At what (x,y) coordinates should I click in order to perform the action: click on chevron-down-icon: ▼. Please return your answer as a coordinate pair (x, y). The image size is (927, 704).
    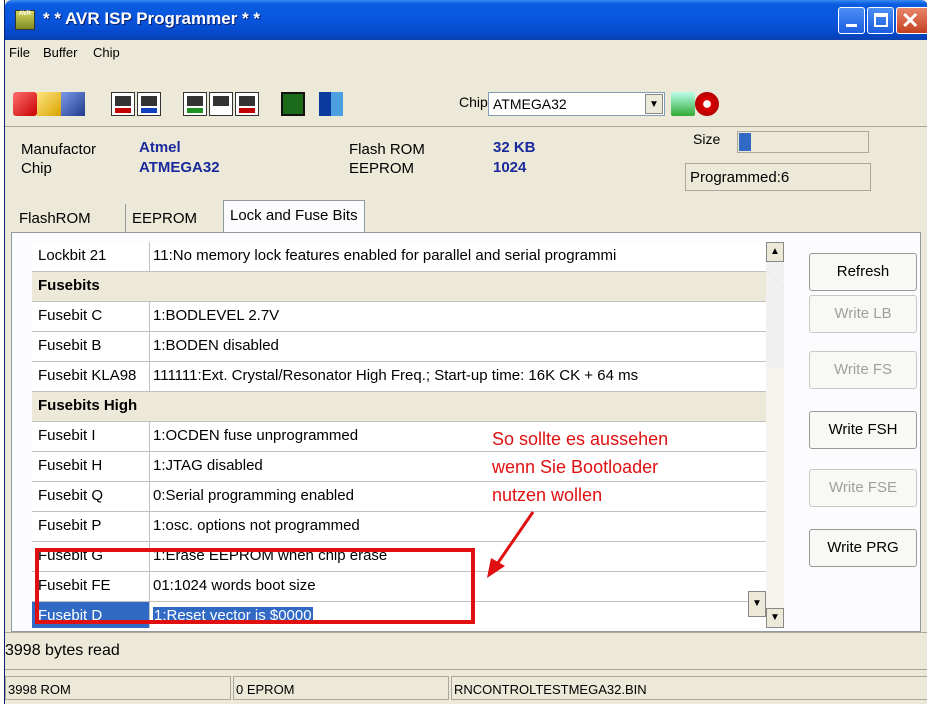
    Looking at the image, I should click on (654, 104).